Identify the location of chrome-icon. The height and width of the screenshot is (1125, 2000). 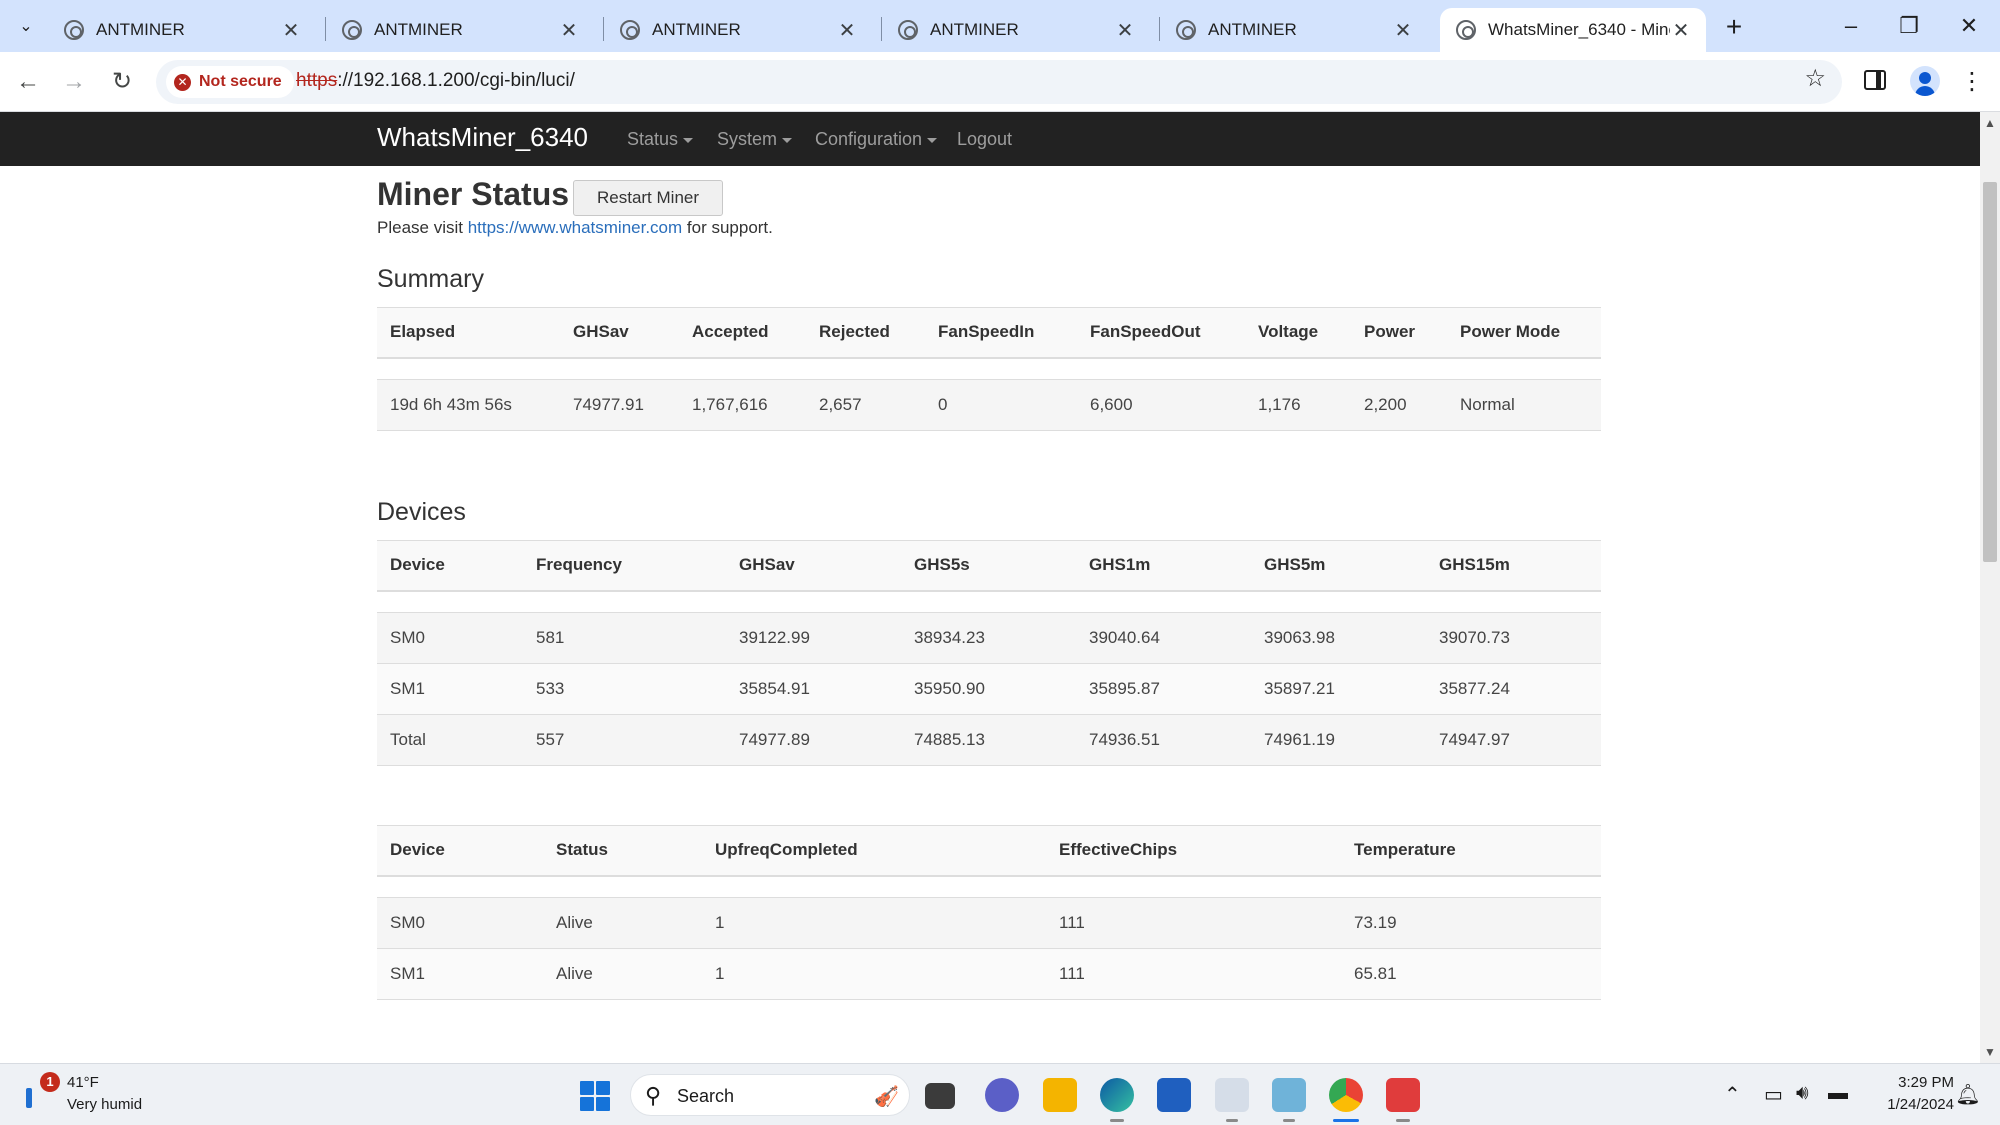
(1346, 1095).